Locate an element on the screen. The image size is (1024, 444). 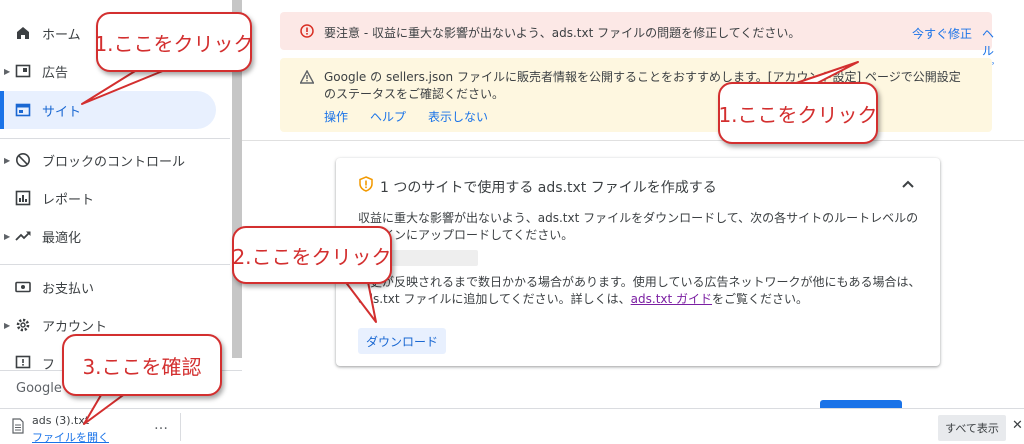
callout-check-download: 3.ここを確認 is located at coordinates (142, 365).